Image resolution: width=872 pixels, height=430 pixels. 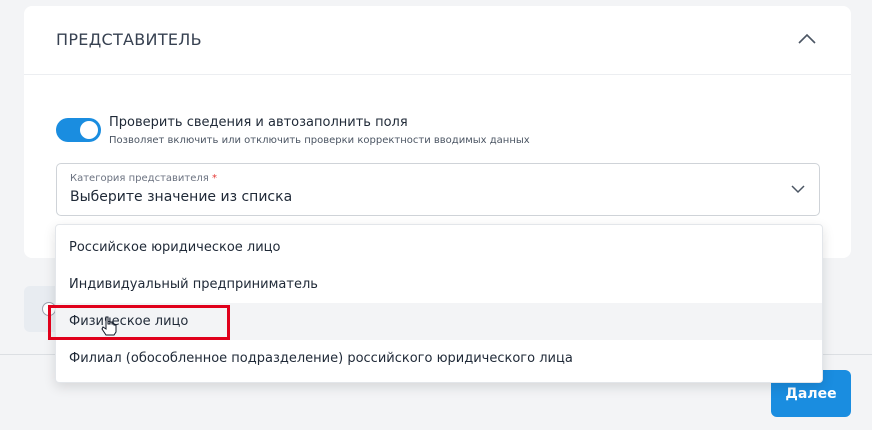 What do you see at coordinates (439, 284) in the screenshot?
I see `dropdown-option: Индивидуальный предприниматель` at bounding box center [439, 284].